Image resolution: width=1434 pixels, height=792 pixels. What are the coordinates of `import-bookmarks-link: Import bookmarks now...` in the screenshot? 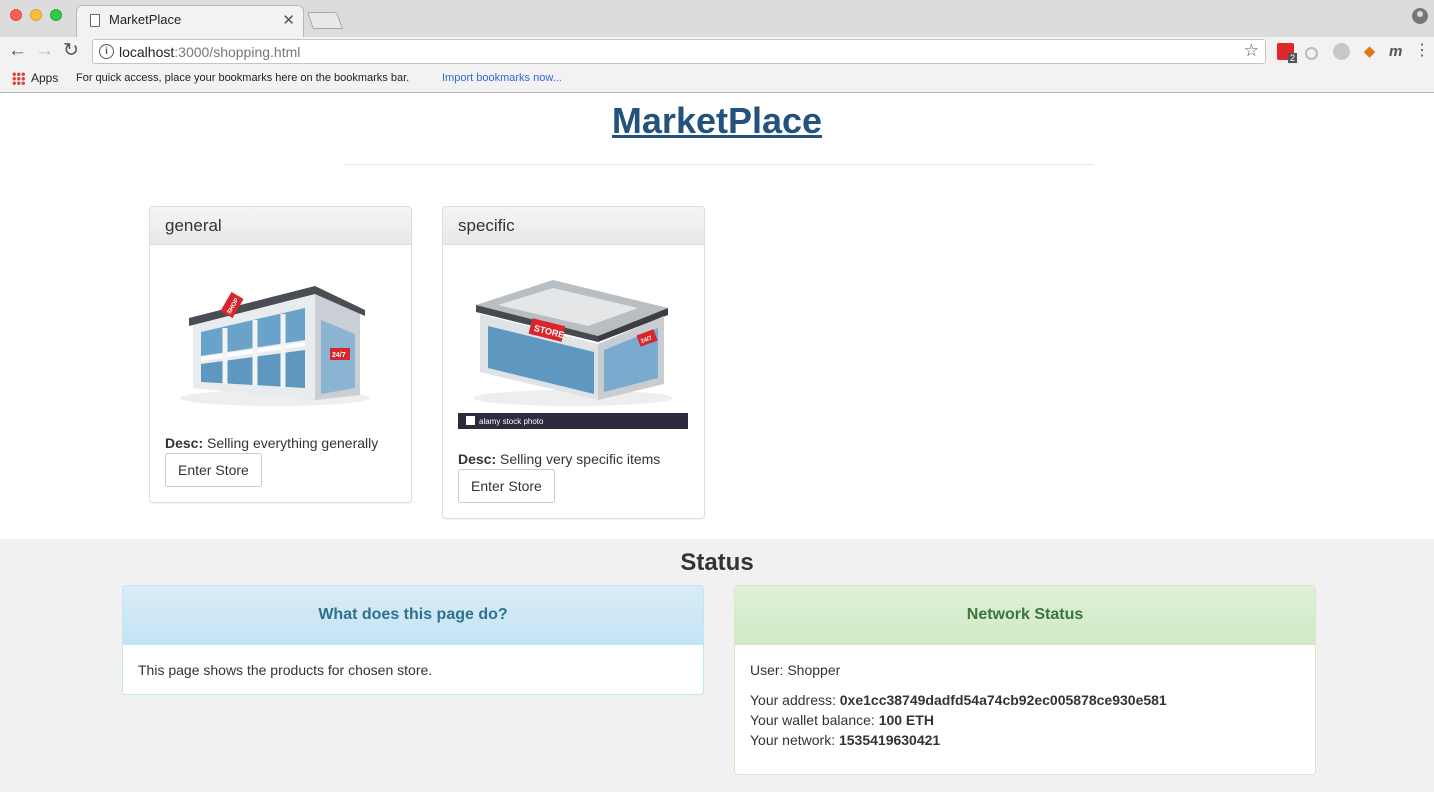 It's located at (502, 78).